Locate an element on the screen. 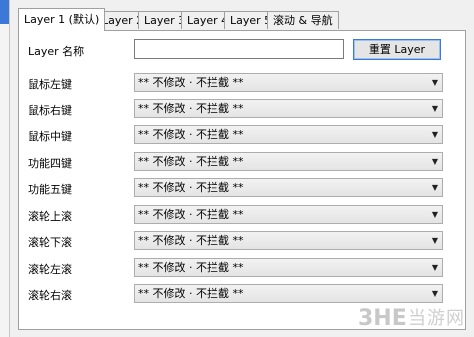  sidebar-pane is located at coordinates (4, 180).